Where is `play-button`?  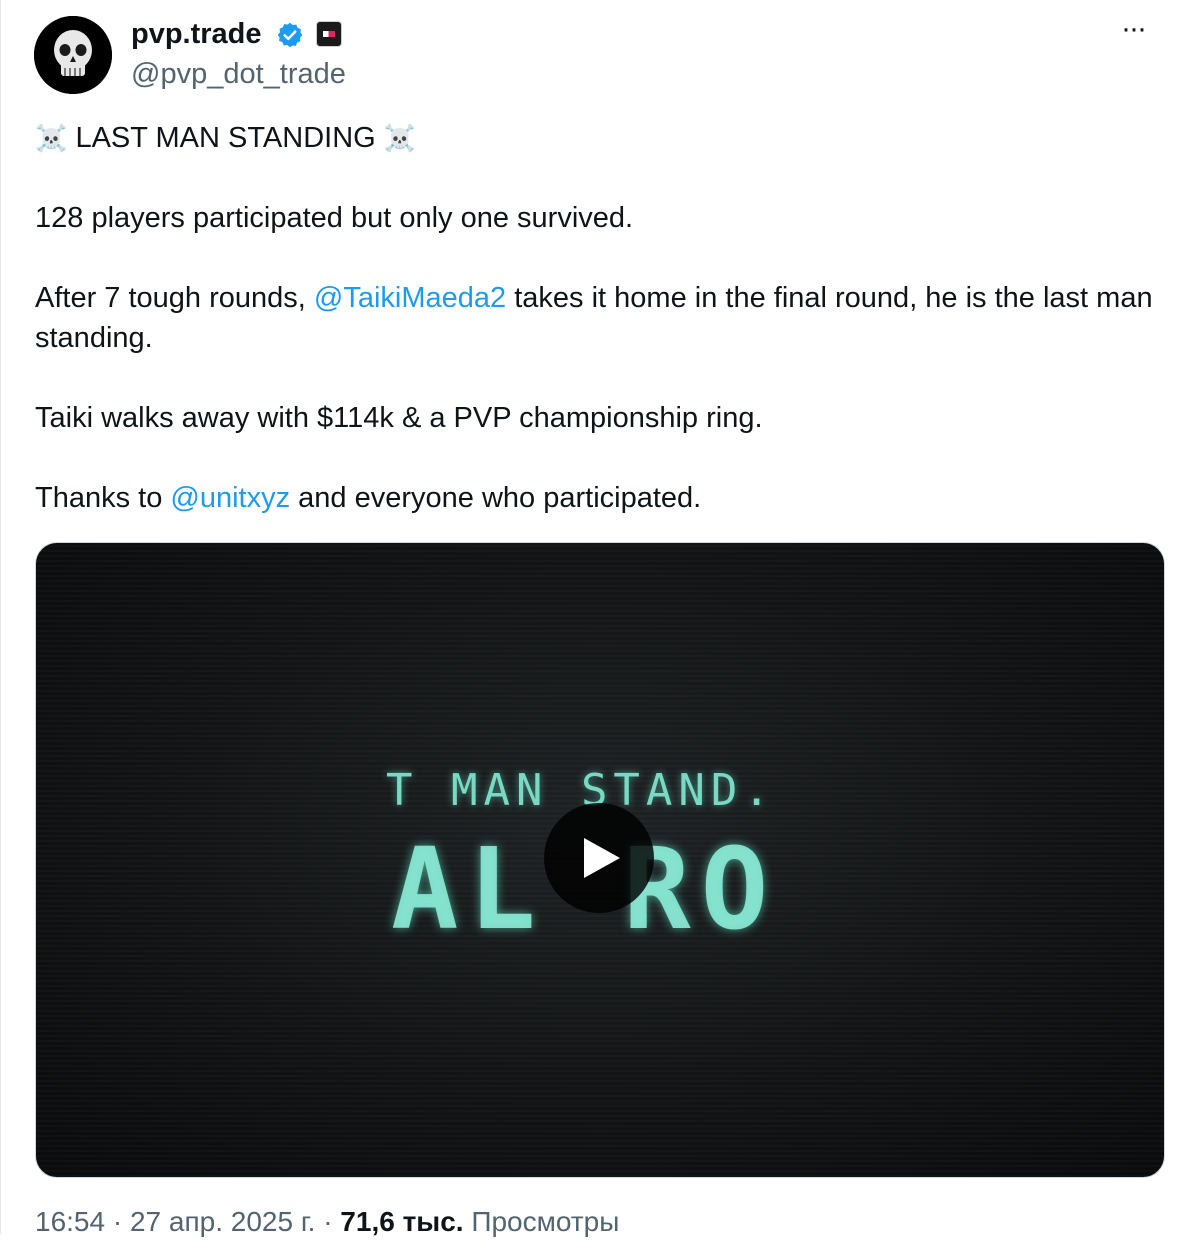 play-button is located at coordinates (599, 858).